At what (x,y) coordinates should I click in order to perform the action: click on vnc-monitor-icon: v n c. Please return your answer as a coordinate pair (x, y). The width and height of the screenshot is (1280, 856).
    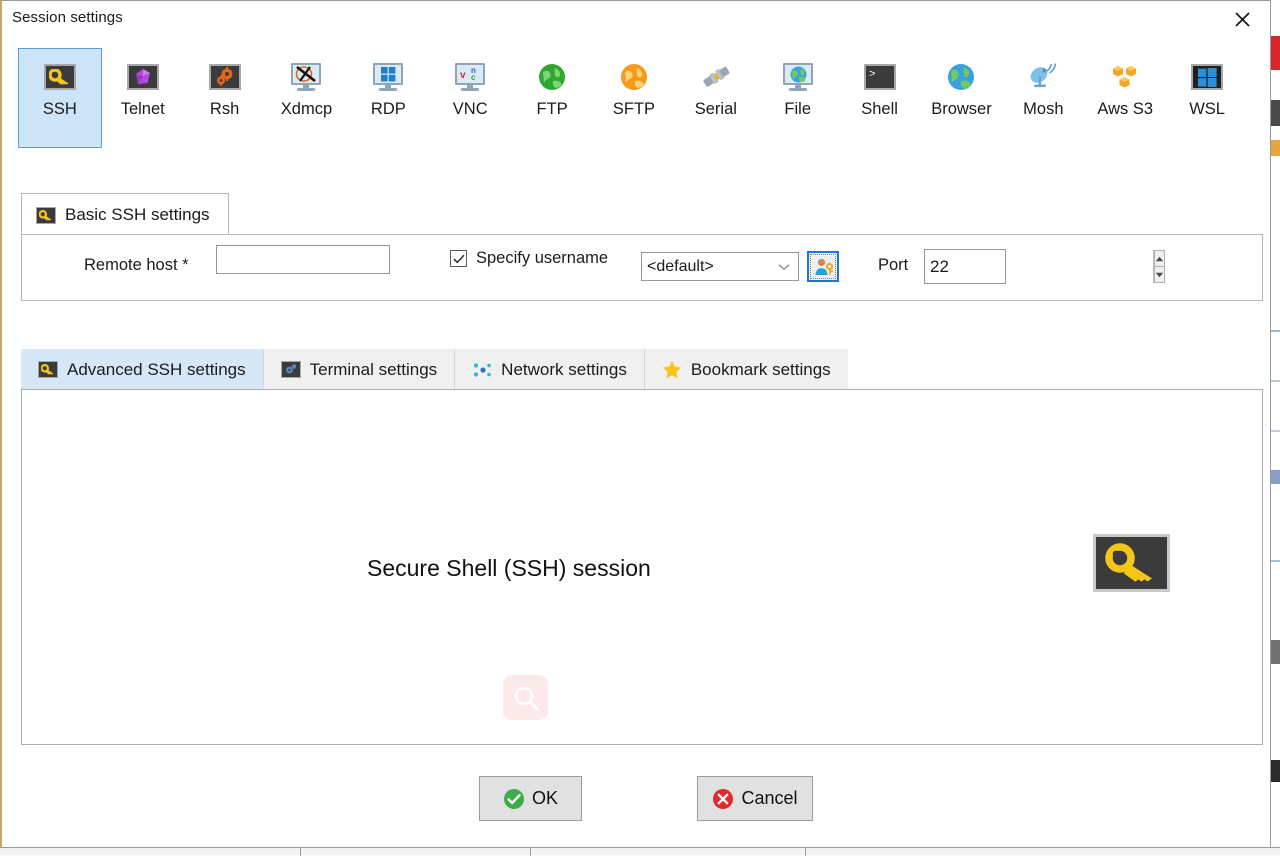
    Looking at the image, I should click on (470, 77).